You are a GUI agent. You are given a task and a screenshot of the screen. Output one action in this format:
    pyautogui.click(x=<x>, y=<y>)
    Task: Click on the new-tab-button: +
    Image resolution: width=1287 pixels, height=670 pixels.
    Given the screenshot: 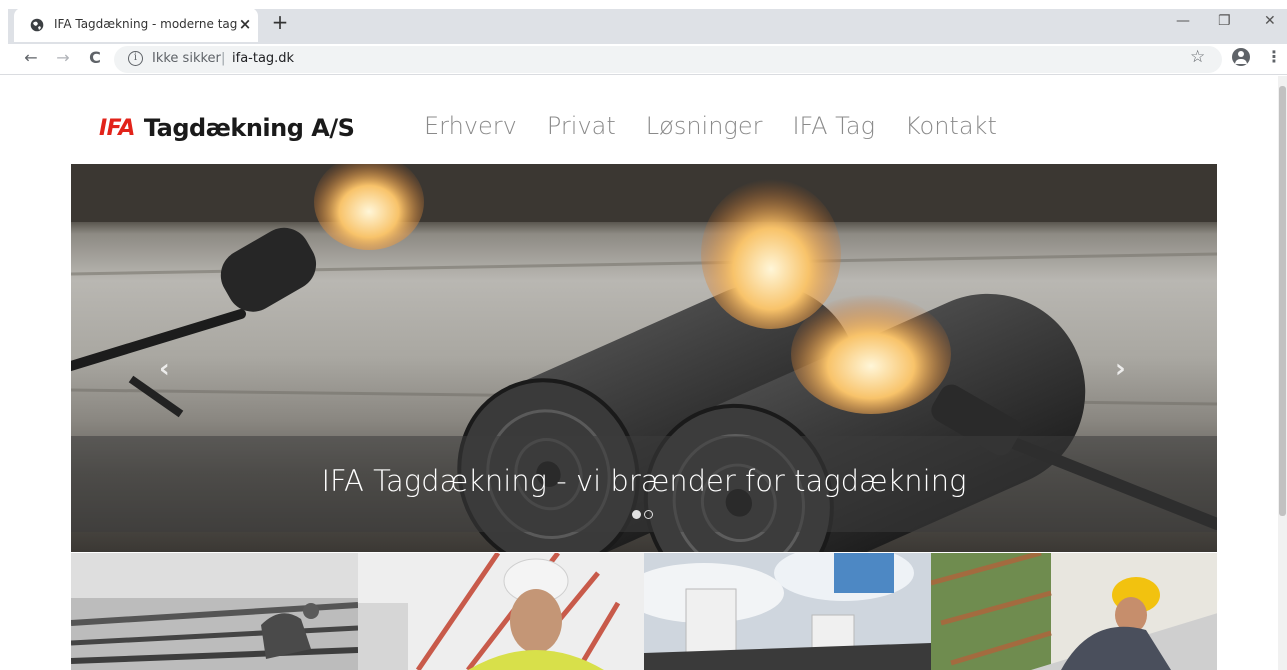 What is the action you would take?
    pyautogui.click(x=280, y=22)
    